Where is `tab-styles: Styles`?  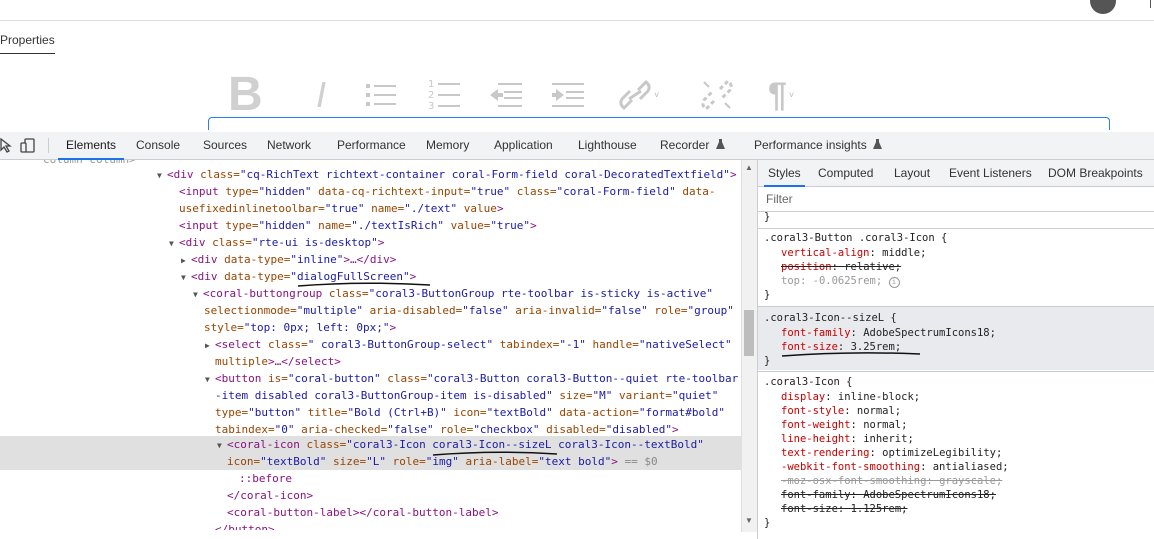
tab-styles: Styles is located at coordinates (784, 173).